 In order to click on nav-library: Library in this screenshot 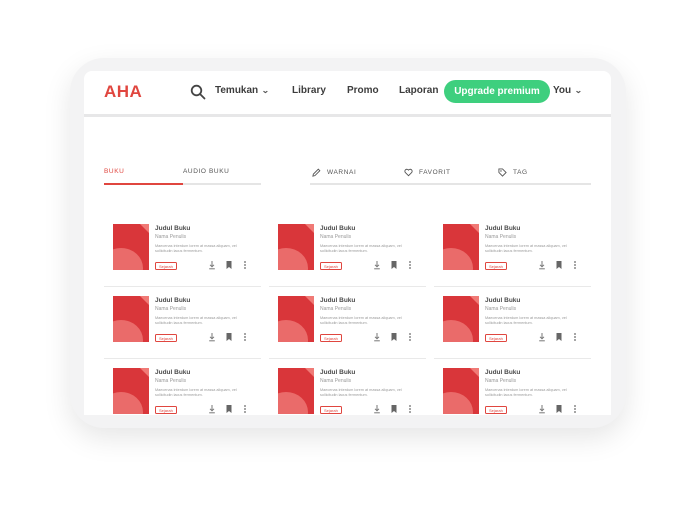, I will do `click(309, 90)`.